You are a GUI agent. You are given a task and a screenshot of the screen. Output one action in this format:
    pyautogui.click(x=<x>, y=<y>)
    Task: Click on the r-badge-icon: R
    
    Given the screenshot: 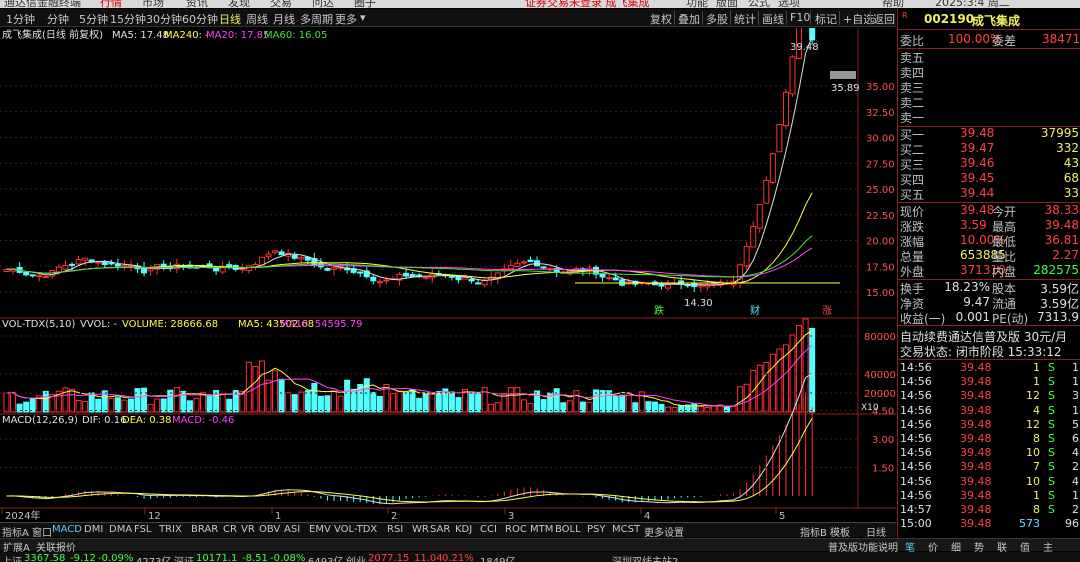 What is the action you would take?
    pyautogui.click(x=905, y=15)
    